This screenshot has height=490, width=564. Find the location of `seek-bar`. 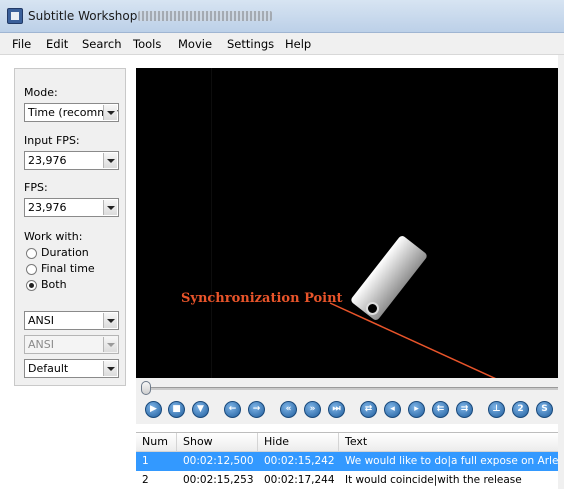

seek-bar is located at coordinates (350, 388).